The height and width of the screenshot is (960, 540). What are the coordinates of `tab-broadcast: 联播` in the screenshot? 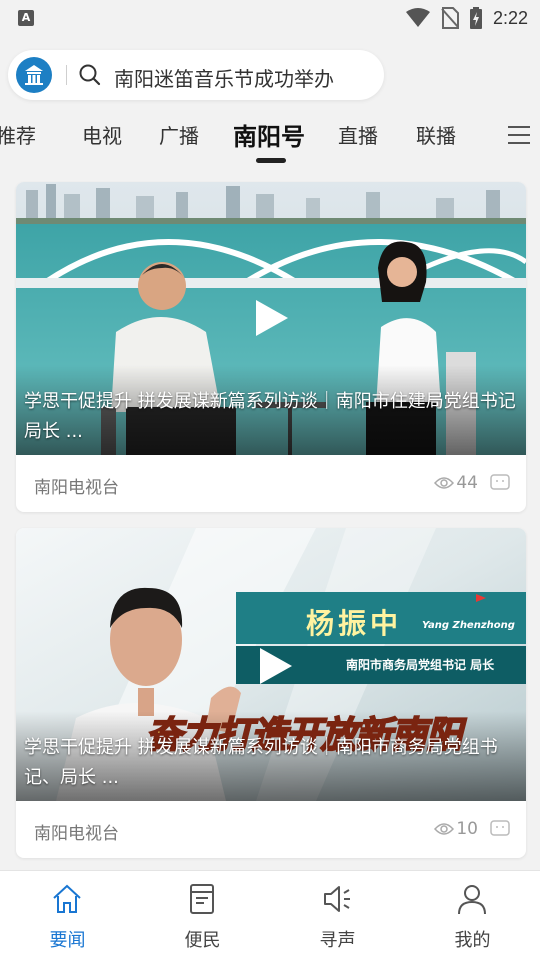 It's located at (436, 134).